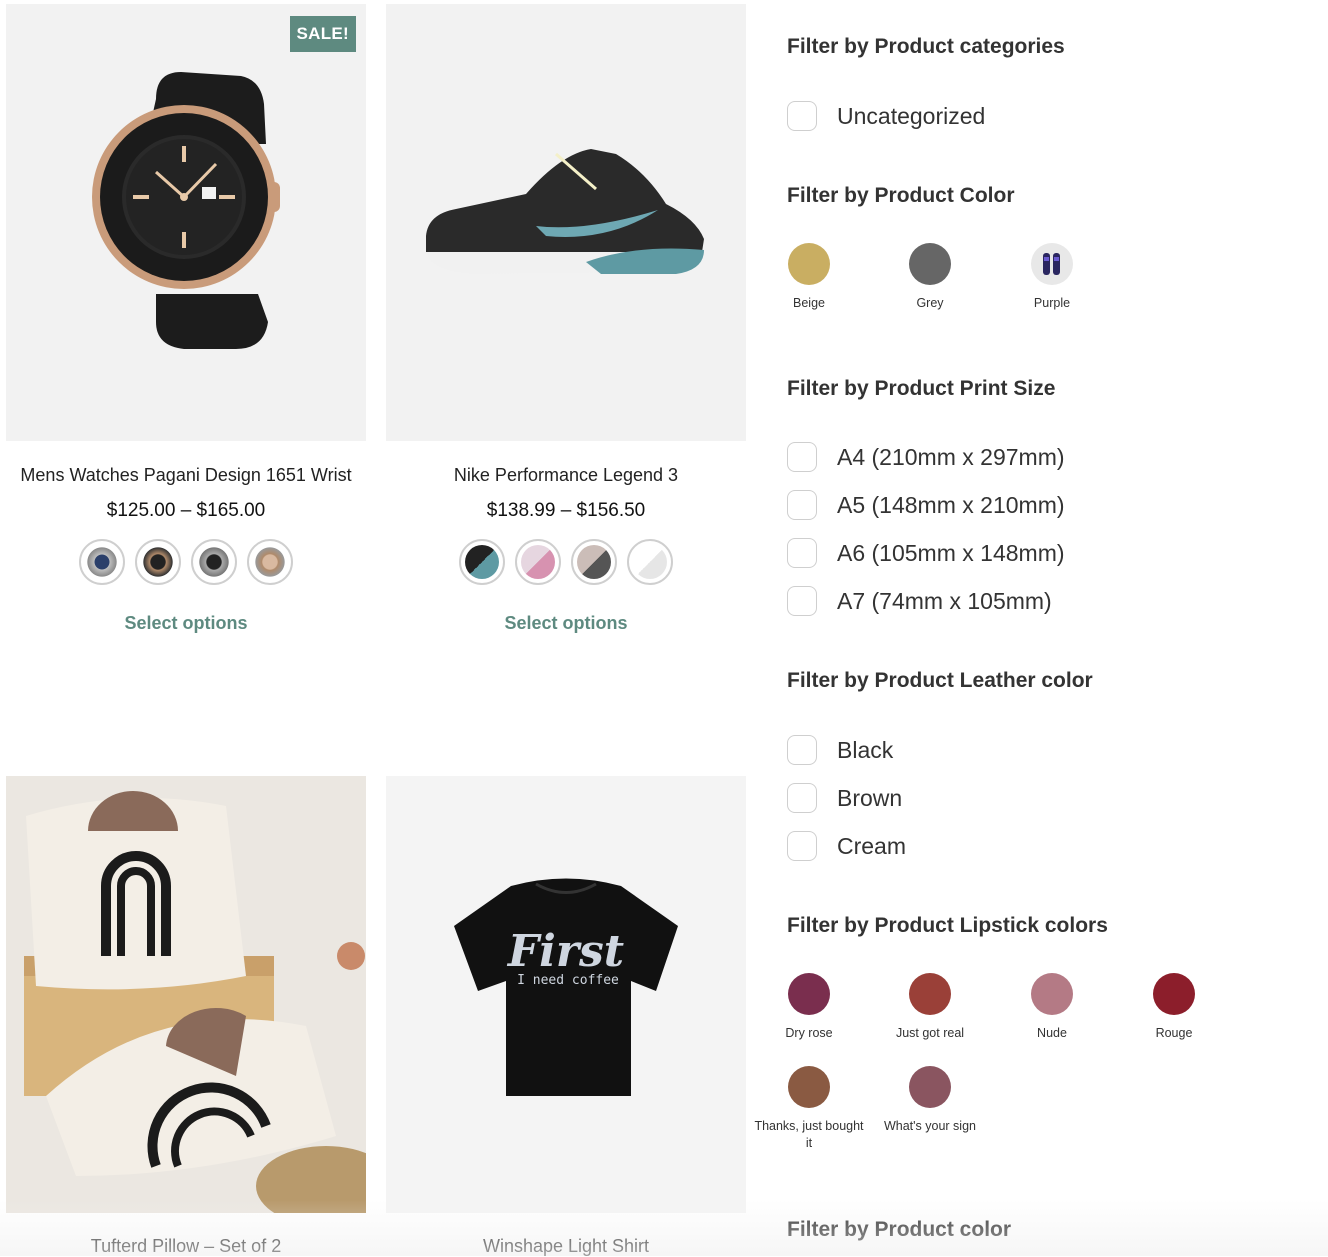  I want to click on color-option-purple: Purple, so click(1052, 277).